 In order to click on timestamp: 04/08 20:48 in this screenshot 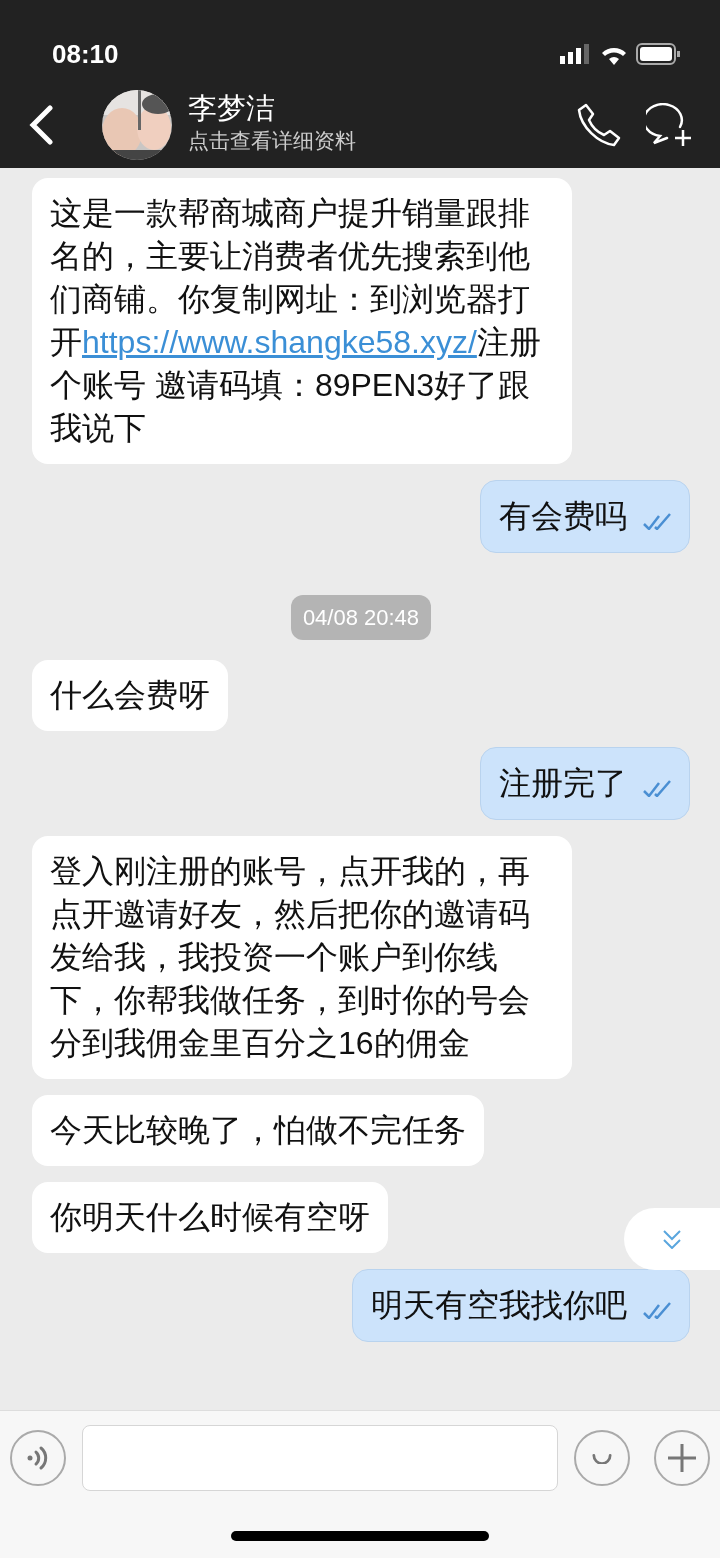, I will do `click(361, 617)`.